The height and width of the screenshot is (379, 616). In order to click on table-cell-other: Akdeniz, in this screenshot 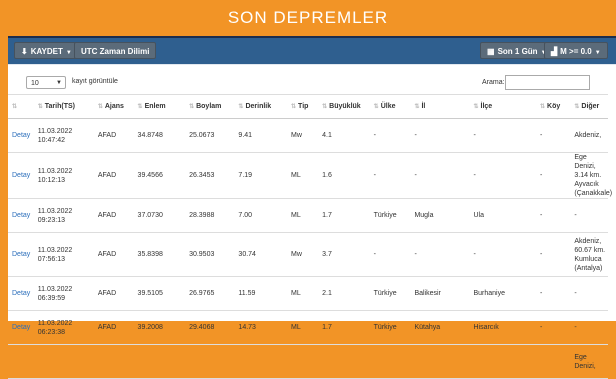, I will do `click(589, 135)`.